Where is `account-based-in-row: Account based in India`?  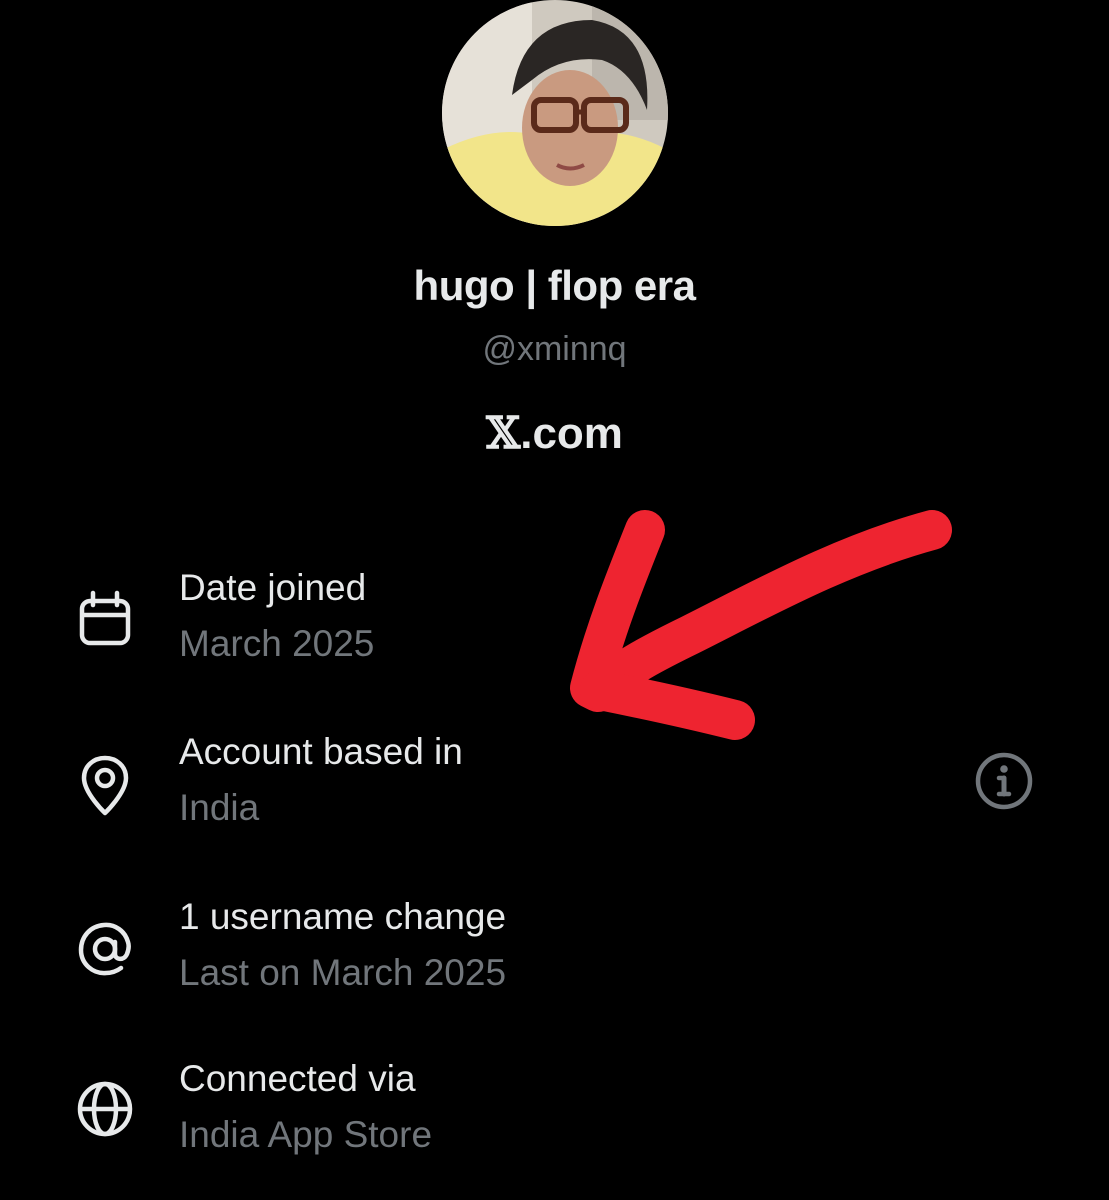
account-based-in-row: Account based in India is located at coordinates (554, 791).